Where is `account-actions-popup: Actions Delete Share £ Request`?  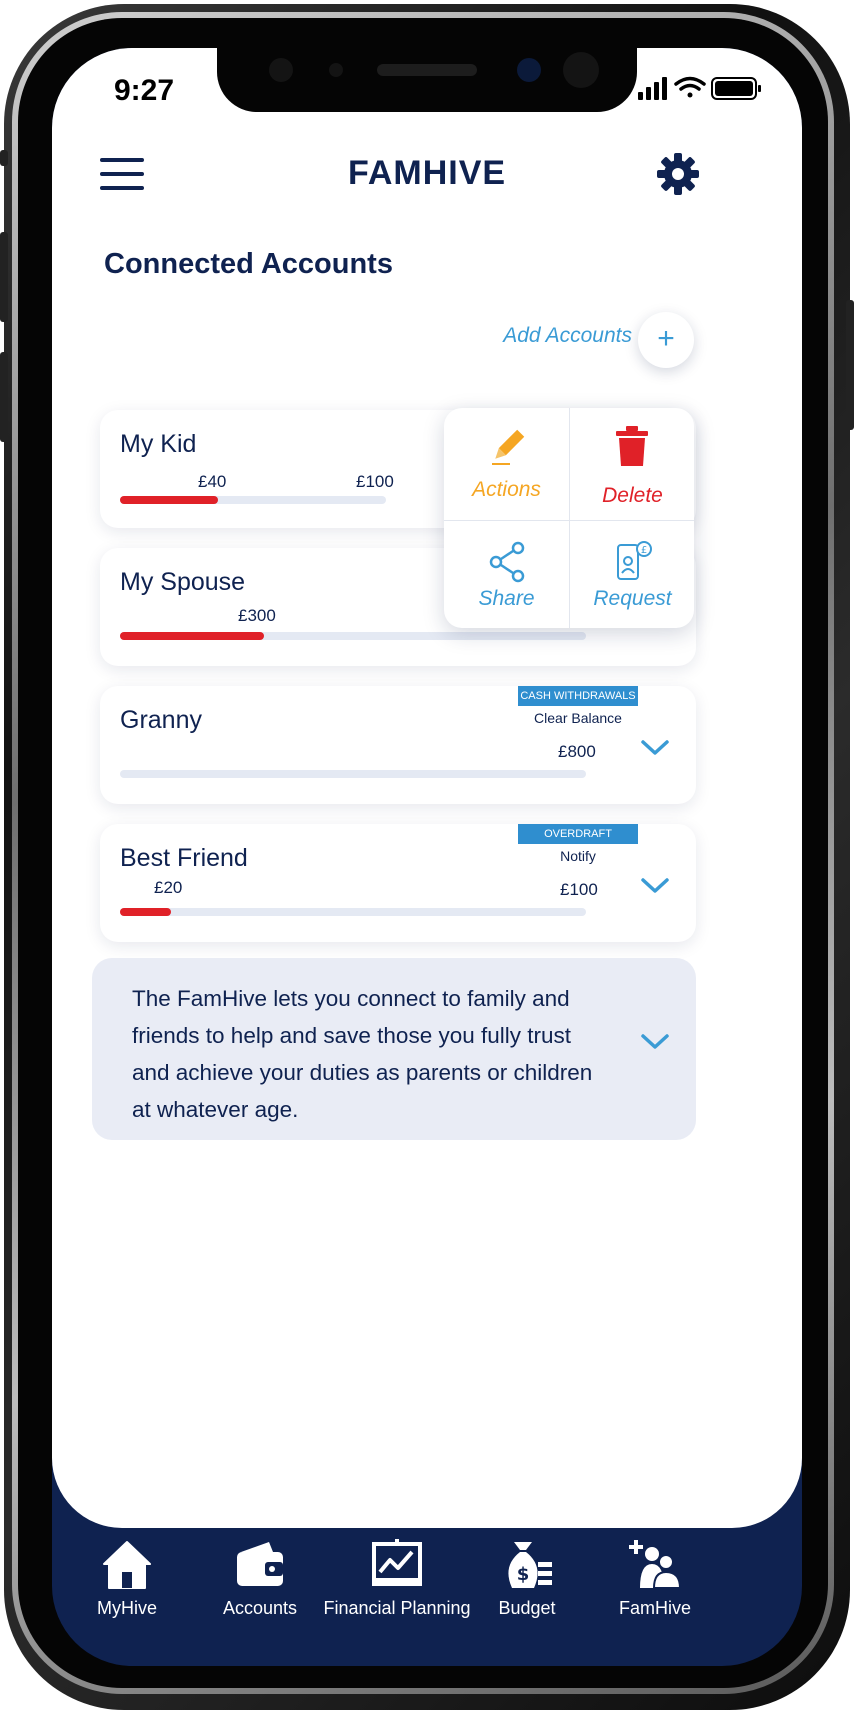 account-actions-popup: Actions Delete Share £ Request is located at coordinates (569, 518).